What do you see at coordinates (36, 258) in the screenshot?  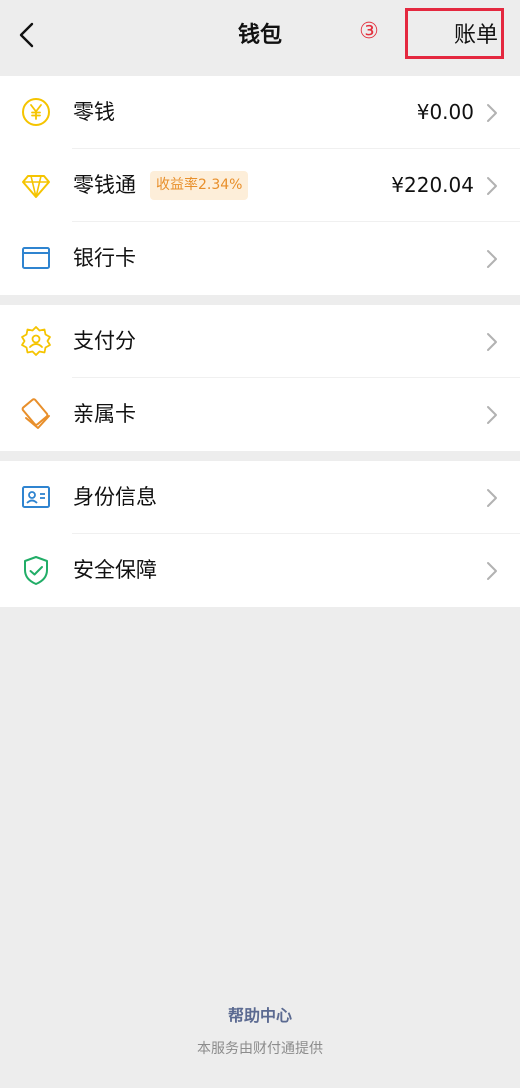 I see `bank-card-icon` at bounding box center [36, 258].